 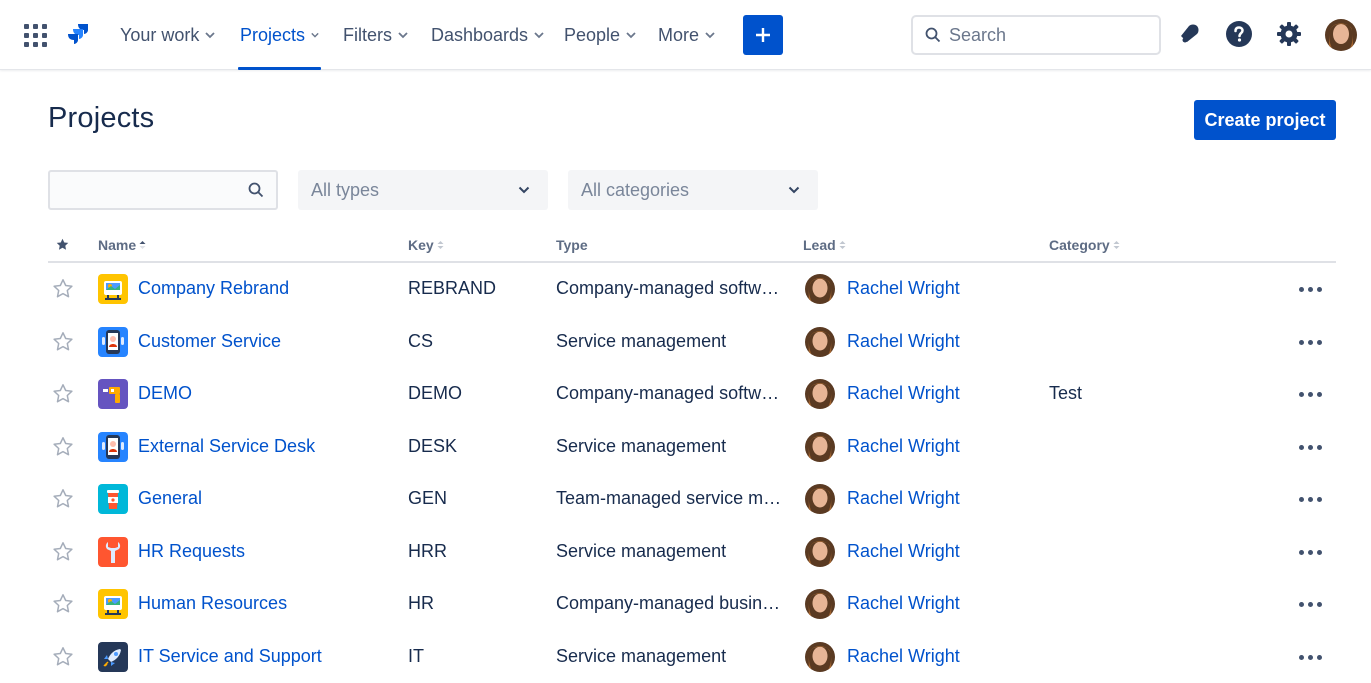 What do you see at coordinates (1289, 34) in the screenshot?
I see `settings-gear-icon` at bounding box center [1289, 34].